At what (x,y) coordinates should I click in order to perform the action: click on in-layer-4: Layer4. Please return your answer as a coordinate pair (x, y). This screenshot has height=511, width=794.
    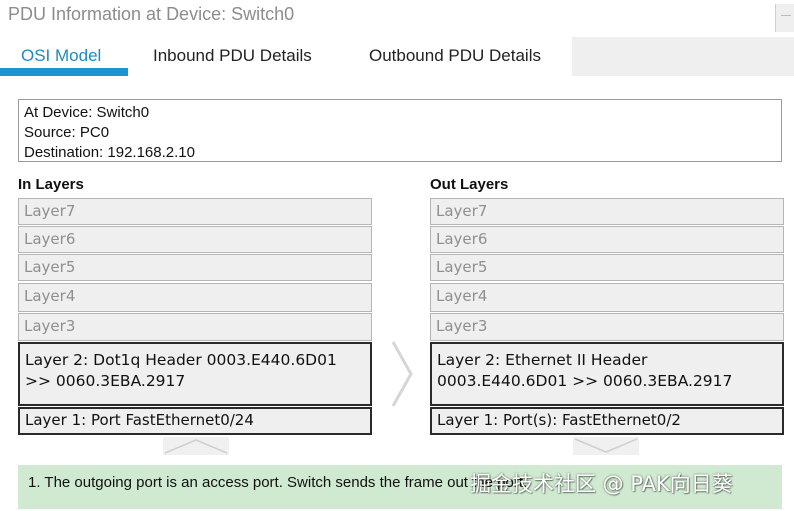
    Looking at the image, I should click on (195, 297).